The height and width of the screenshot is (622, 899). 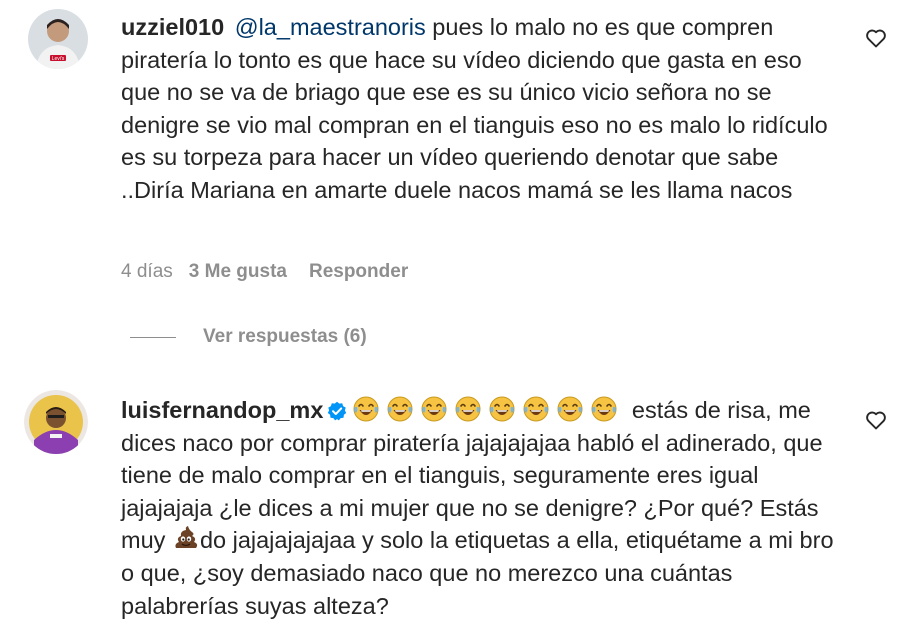 I want to click on avatar-photo, so click(x=56, y=422).